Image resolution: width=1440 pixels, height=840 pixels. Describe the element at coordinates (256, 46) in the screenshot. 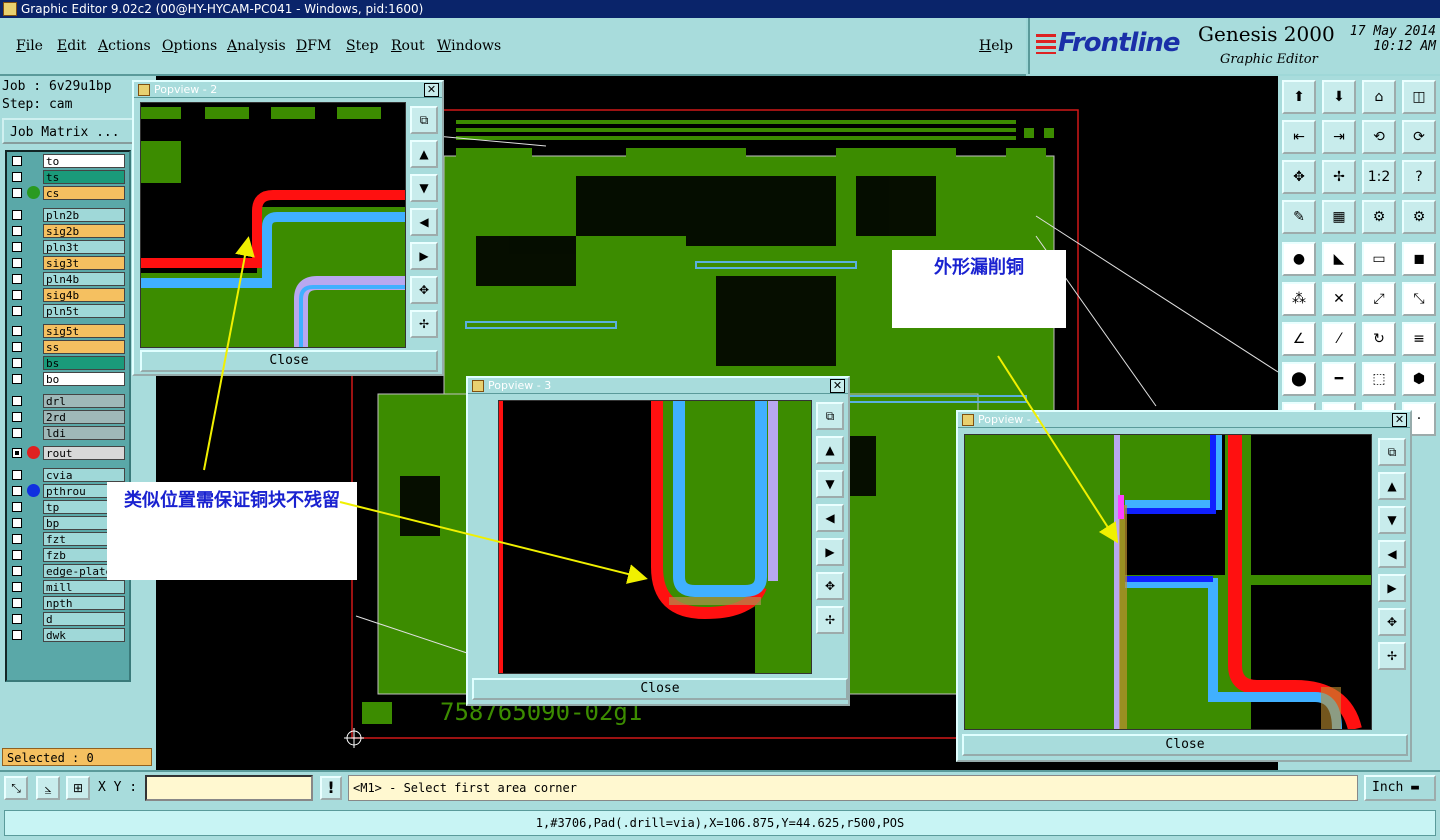

I see `menu-analysis: Analysis` at that location.